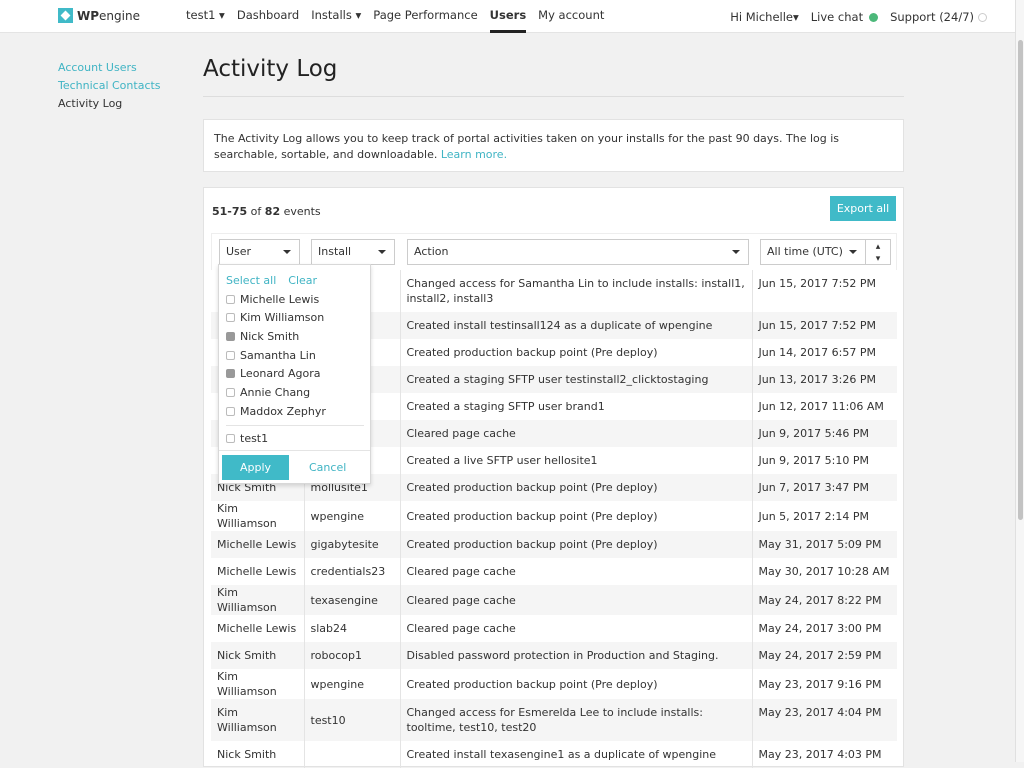 The width and height of the screenshot is (1024, 768). What do you see at coordinates (351, 516) in the screenshot?
I see `cell-install: wpengine` at bounding box center [351, 516].